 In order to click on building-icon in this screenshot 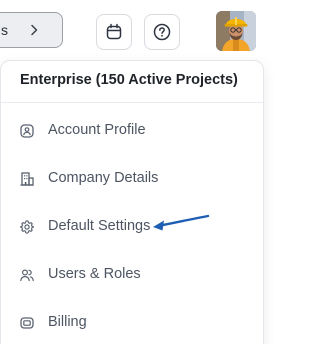, I will do `click(27, 179)`.